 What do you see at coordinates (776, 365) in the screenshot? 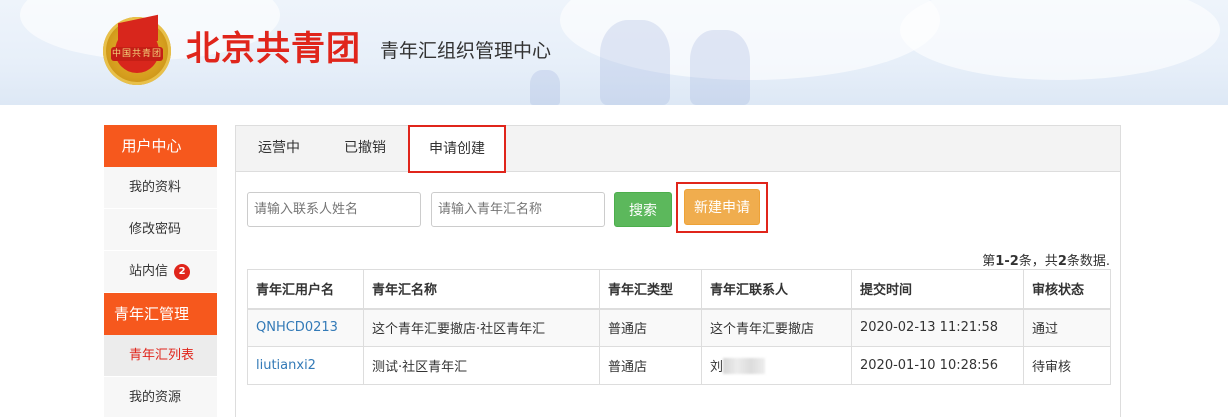
I see `cell-contact: 刘` at bounding box center [776, 365].